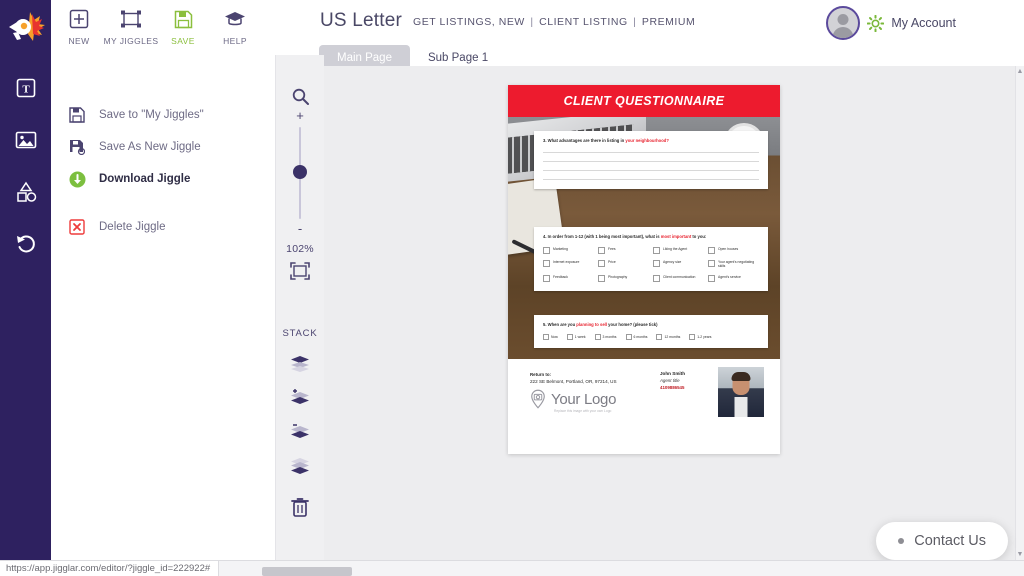  Describe the element at coordinates (623, 279) in the screenshot. I see `checkbox-option: Photography` at that location.